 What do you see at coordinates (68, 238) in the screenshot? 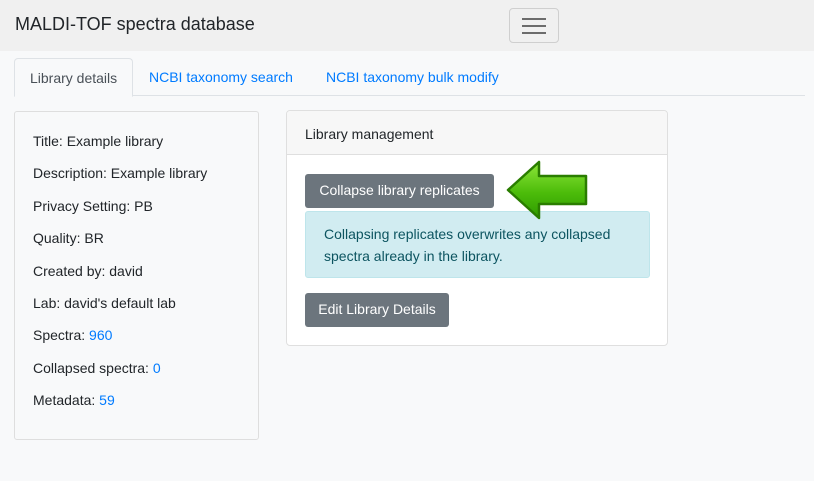
I see `library-quality: Quality: BR` at bounding box center [68, 238].